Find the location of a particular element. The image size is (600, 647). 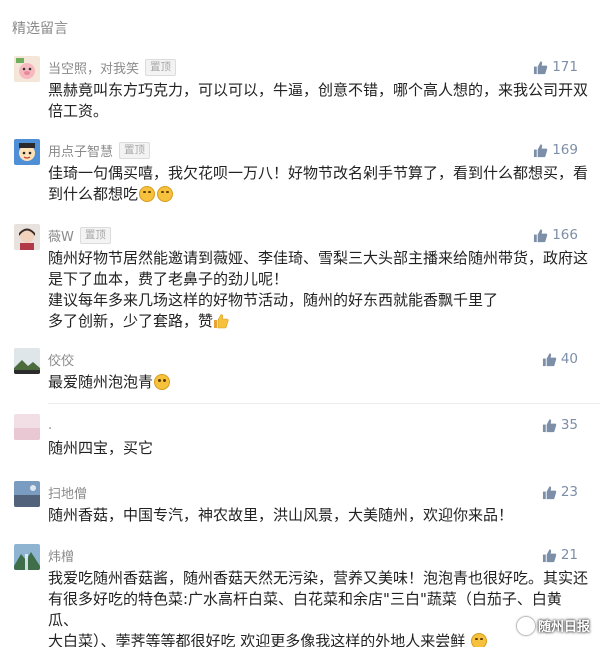

comment-line: 我爱吃随州香菇酱，随州香菇天然无污染，营养又美味！泡泡青也很好吃。其实还 is located at coordinates (318, 578).